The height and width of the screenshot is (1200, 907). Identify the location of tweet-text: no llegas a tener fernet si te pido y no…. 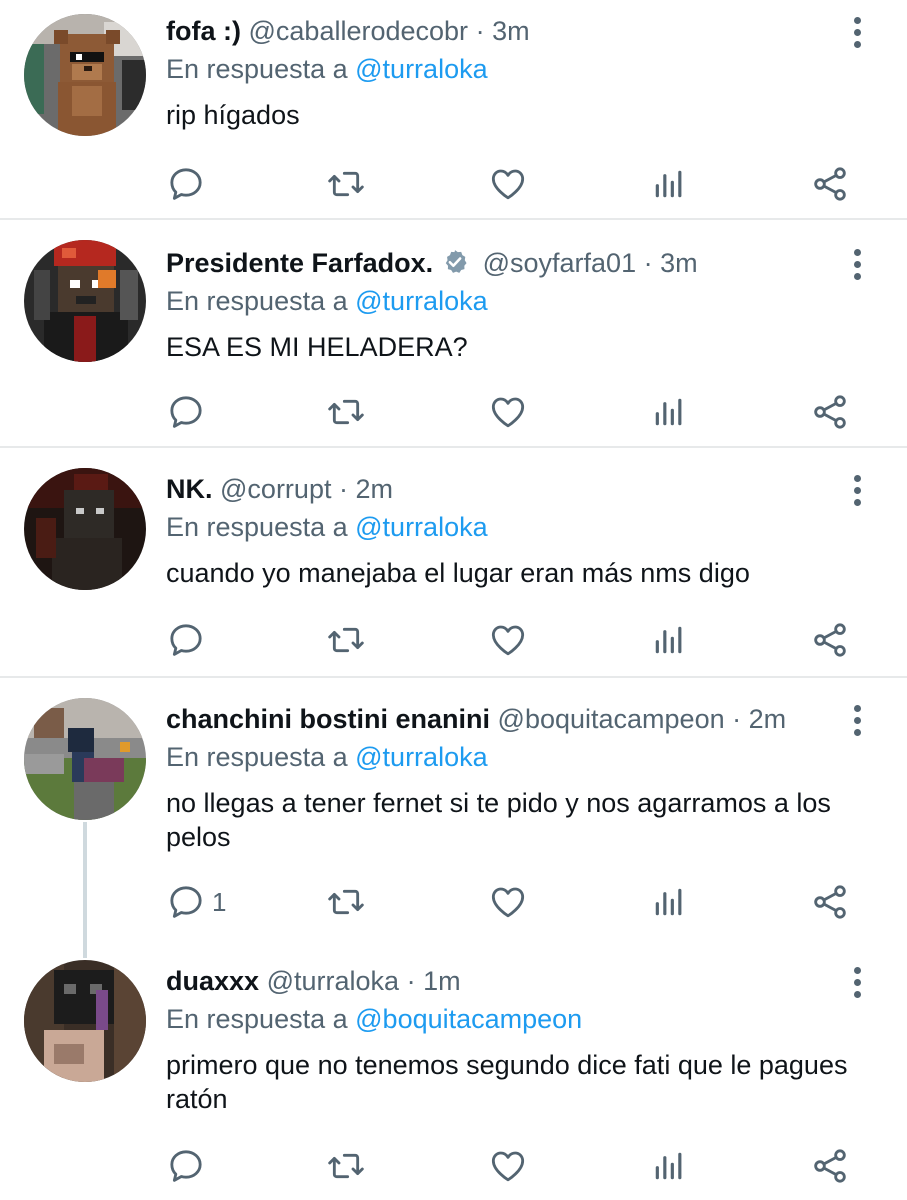
(498, 820).